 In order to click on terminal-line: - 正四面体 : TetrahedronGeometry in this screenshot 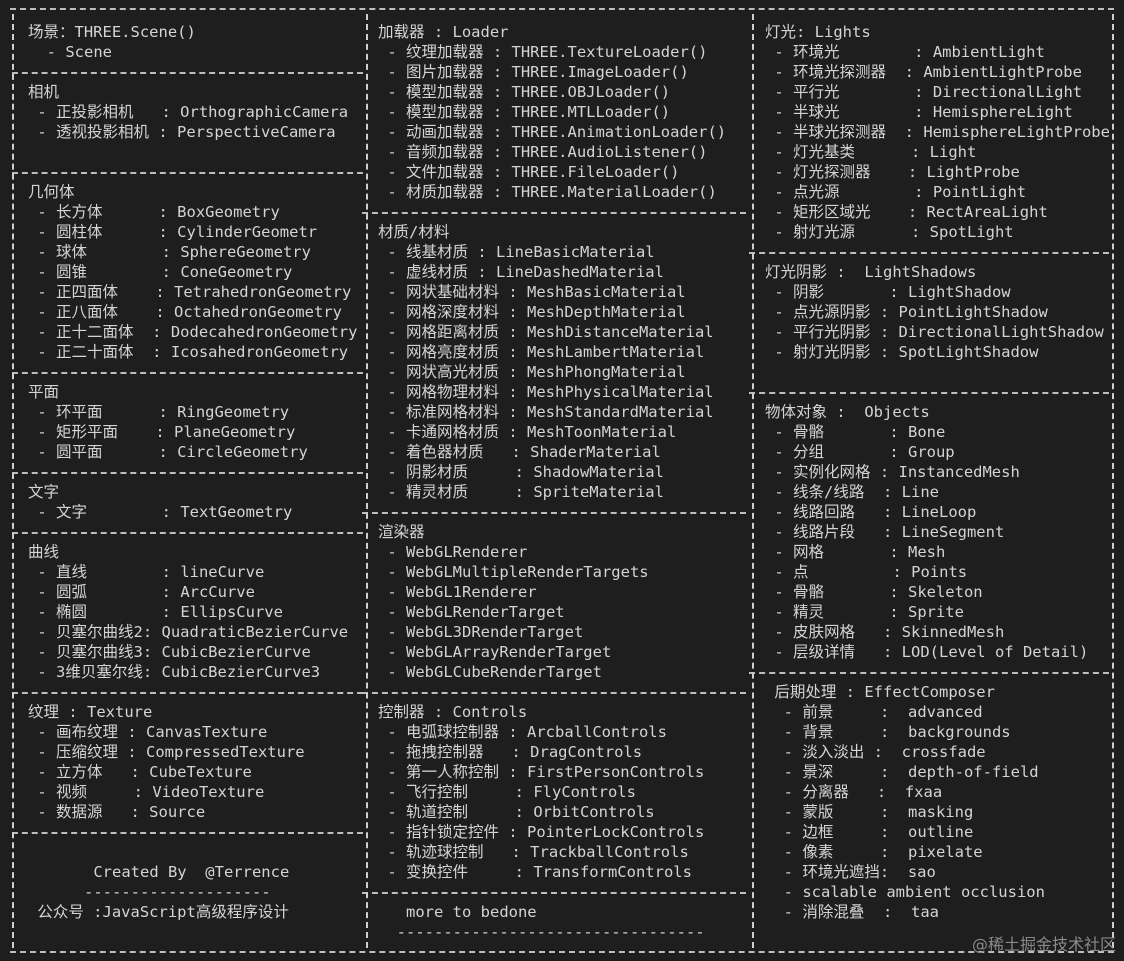, I will do `click(190, 292)`.